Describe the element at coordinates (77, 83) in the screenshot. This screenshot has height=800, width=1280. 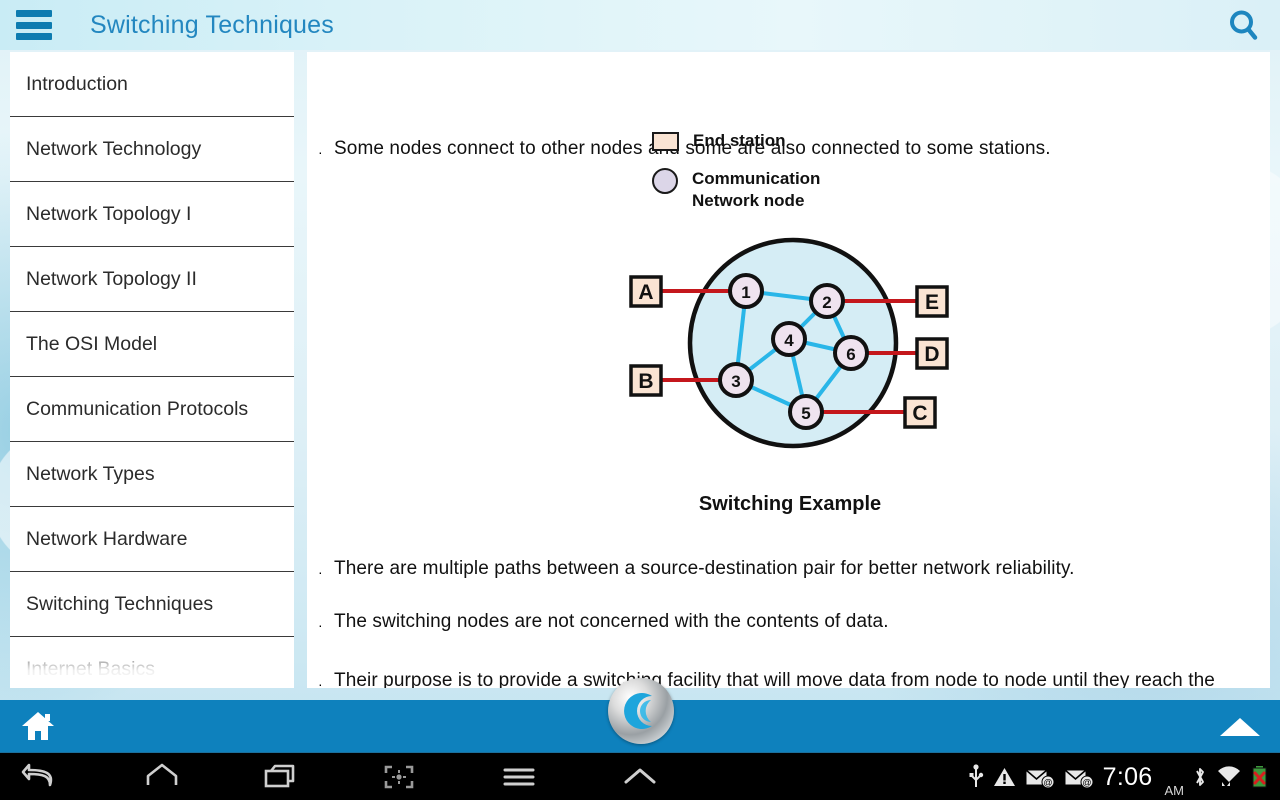
I see `sidebar-item-label: Introduction` at that location.